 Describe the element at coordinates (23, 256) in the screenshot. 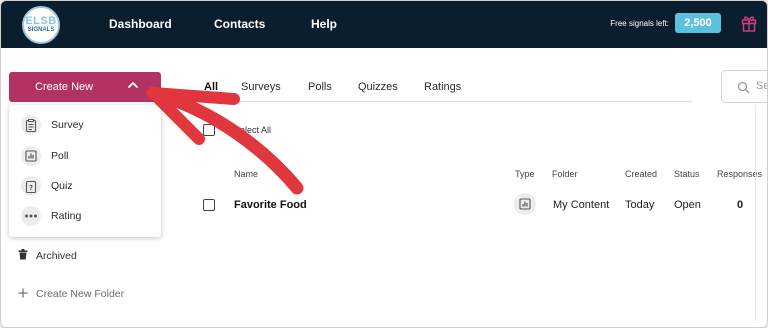

I see `trash-icon` at that location.